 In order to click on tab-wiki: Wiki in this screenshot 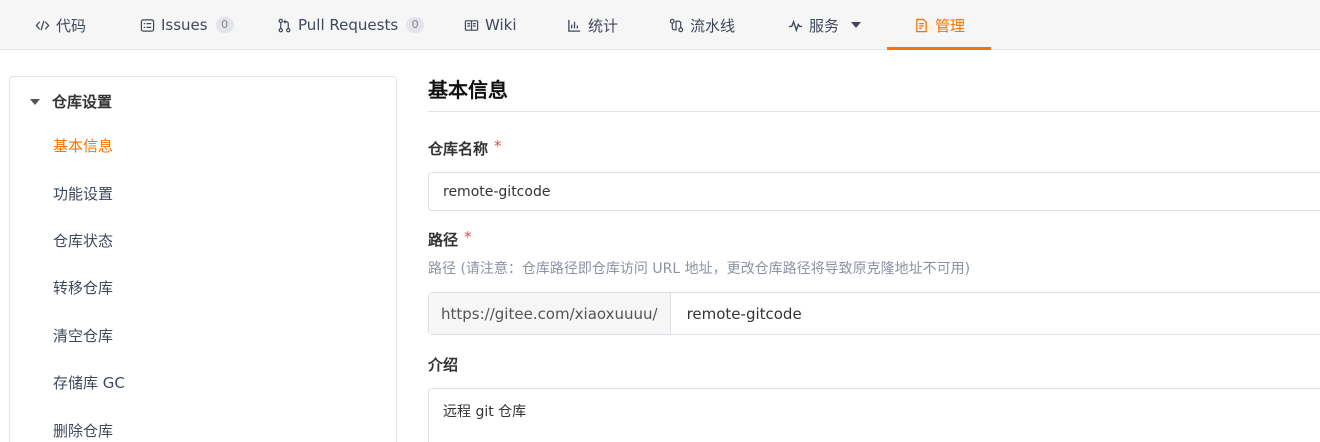, I will do `click(490, 25)`.